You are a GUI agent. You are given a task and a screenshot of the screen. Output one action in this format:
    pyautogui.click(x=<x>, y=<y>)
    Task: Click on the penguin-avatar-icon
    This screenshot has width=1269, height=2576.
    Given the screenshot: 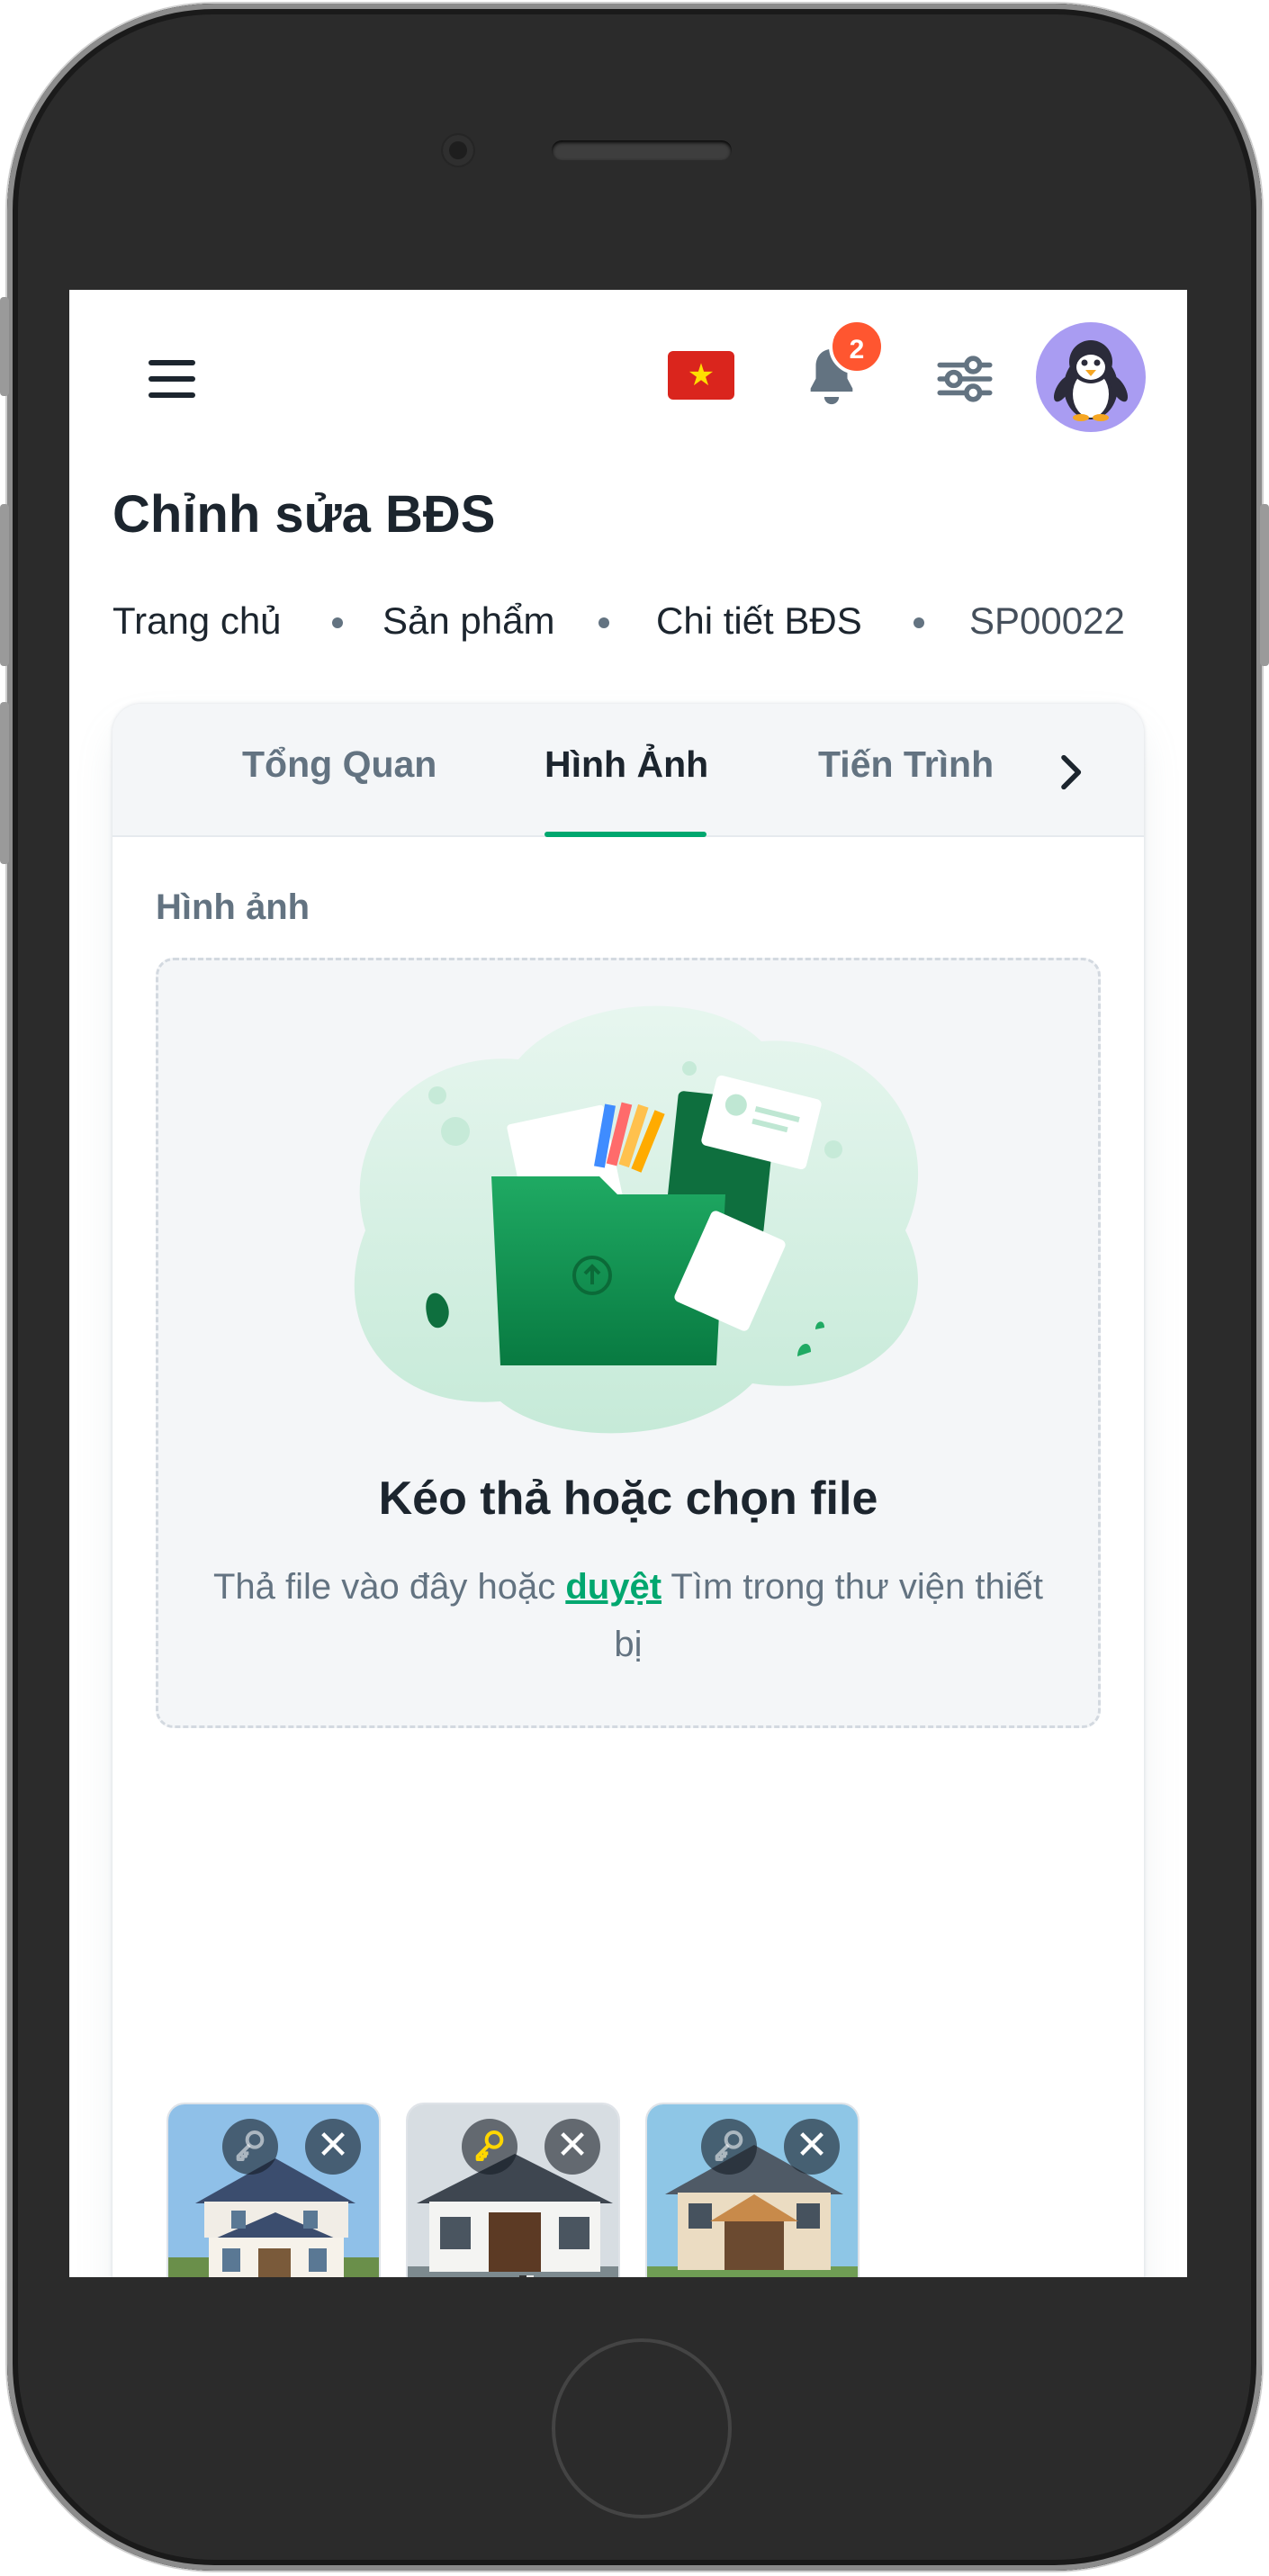 What is the action you would take?
    pyautogui.click(x=1091, y=380)
    